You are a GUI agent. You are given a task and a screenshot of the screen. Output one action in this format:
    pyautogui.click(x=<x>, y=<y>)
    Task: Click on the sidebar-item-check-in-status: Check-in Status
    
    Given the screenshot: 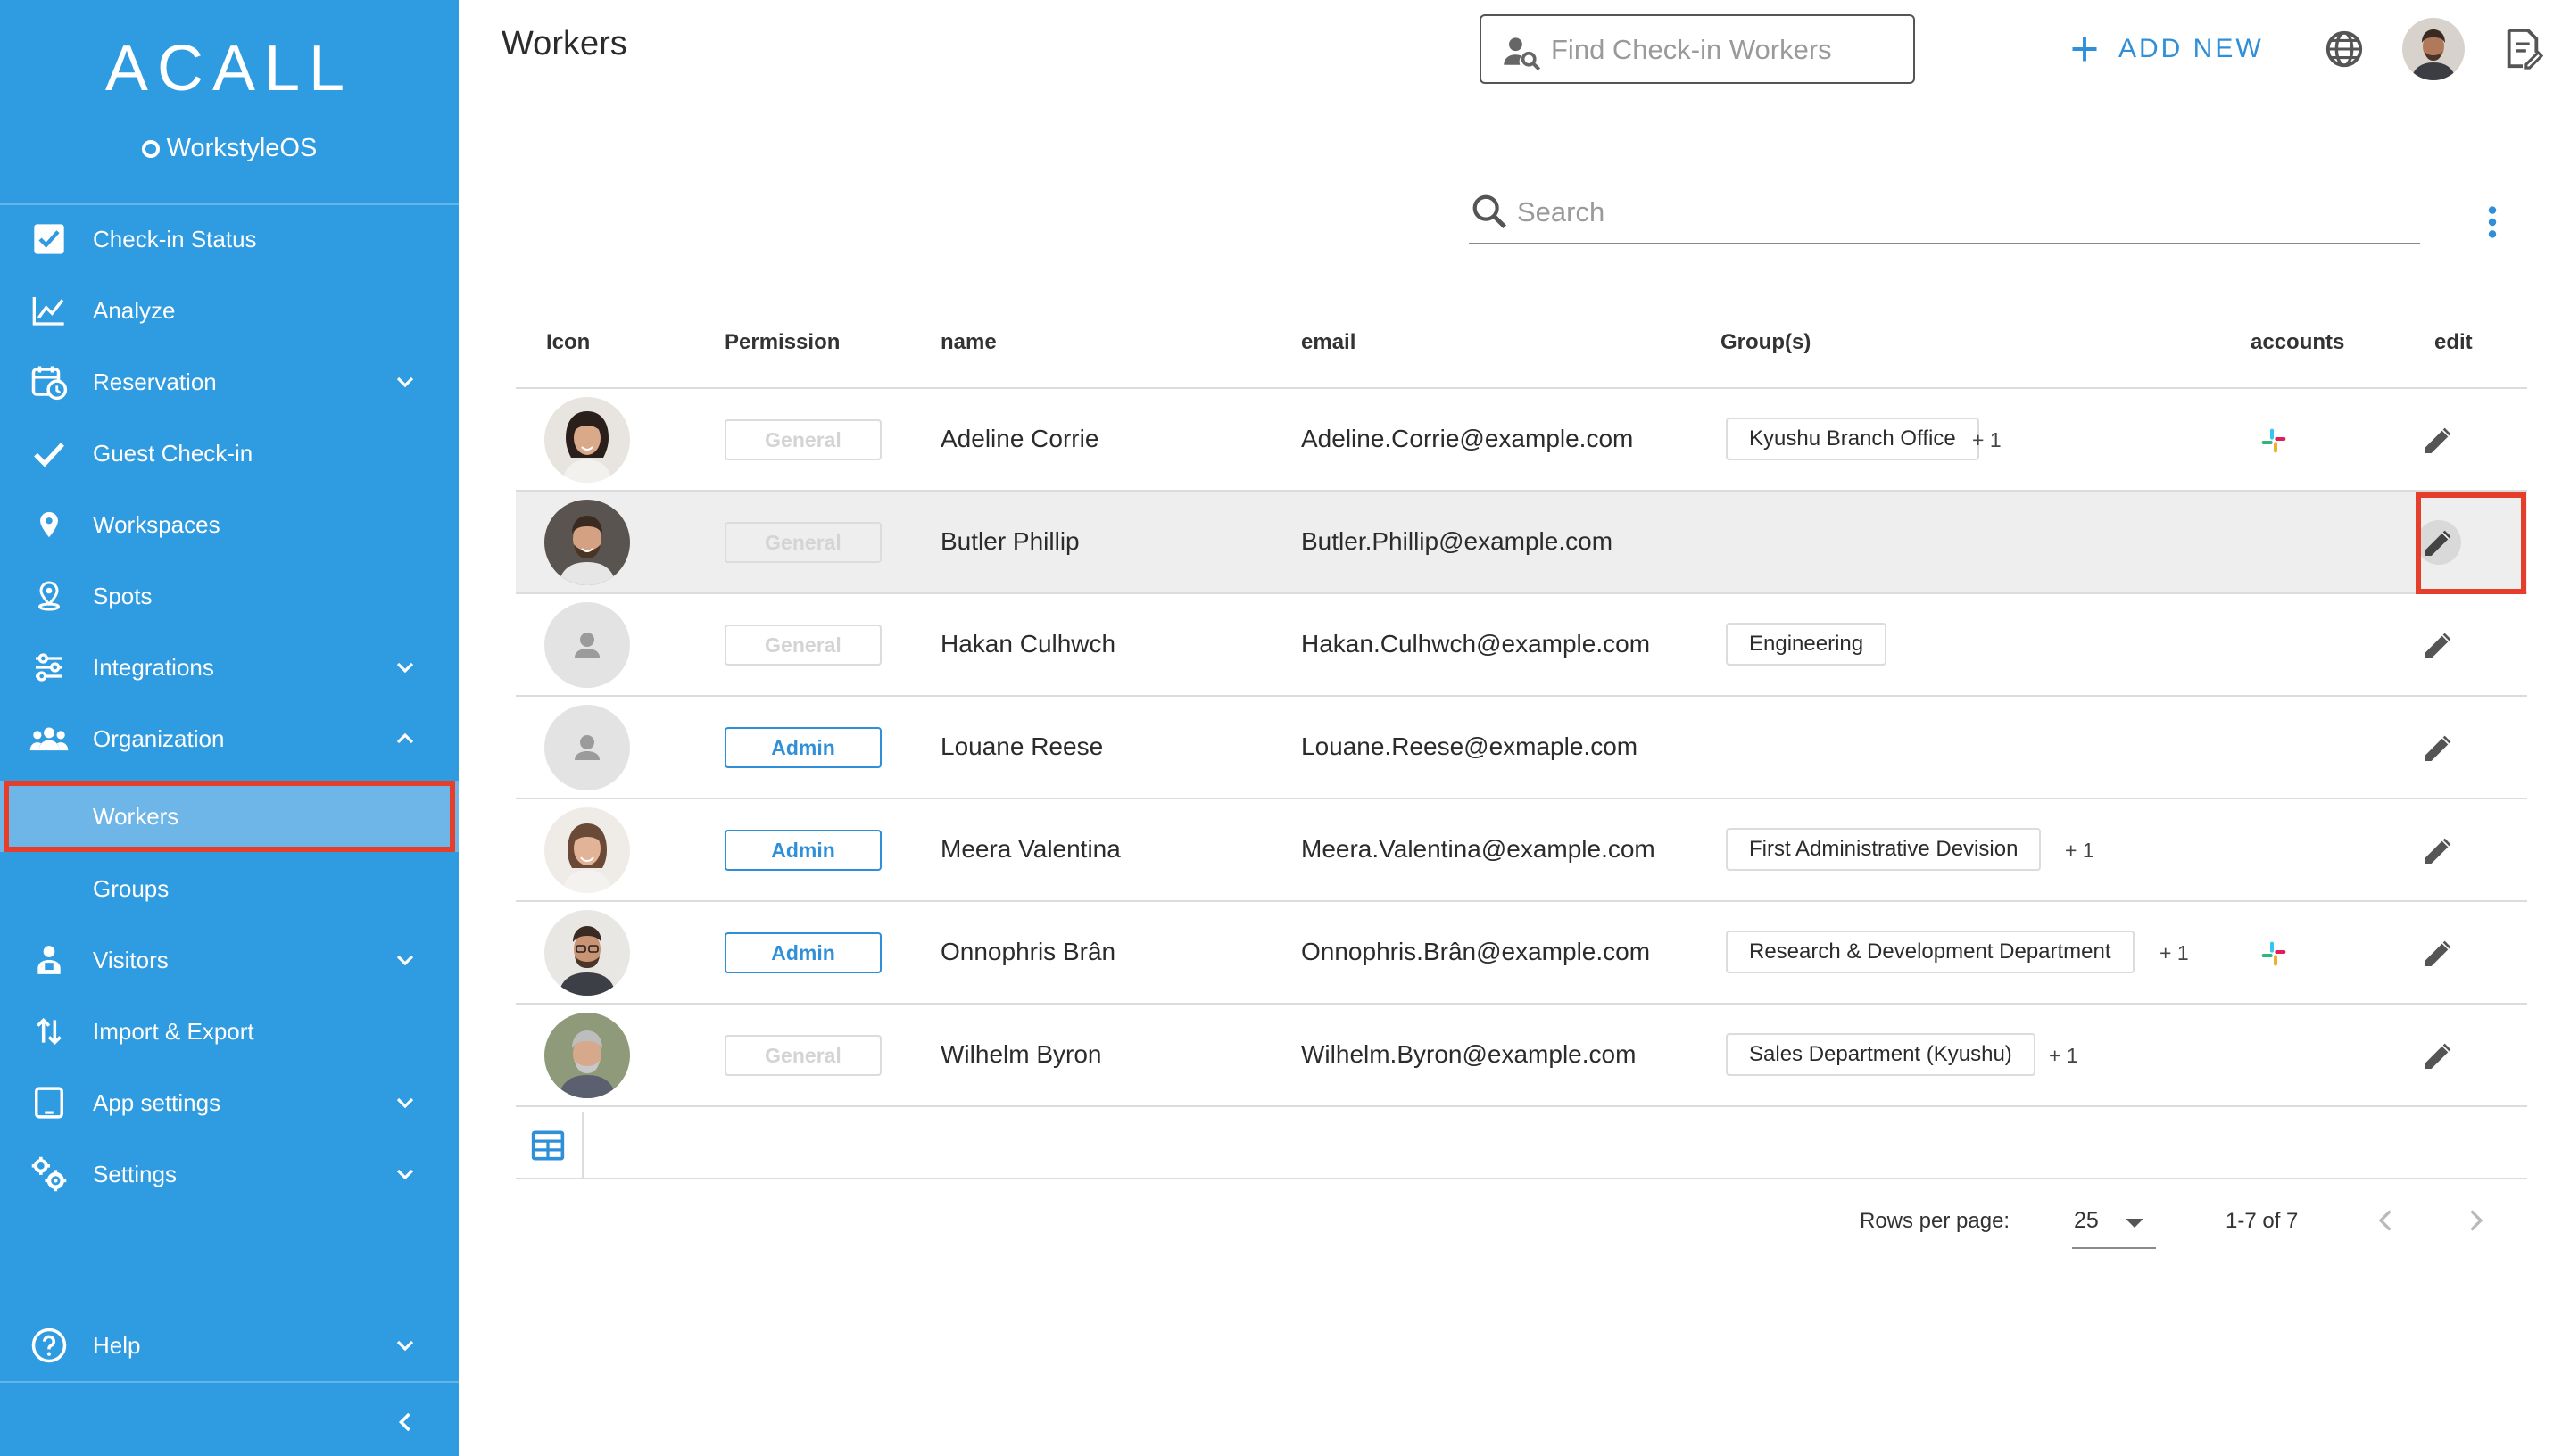 What is the action you would take?
    pyautogui.click(x=229, y=239)
    